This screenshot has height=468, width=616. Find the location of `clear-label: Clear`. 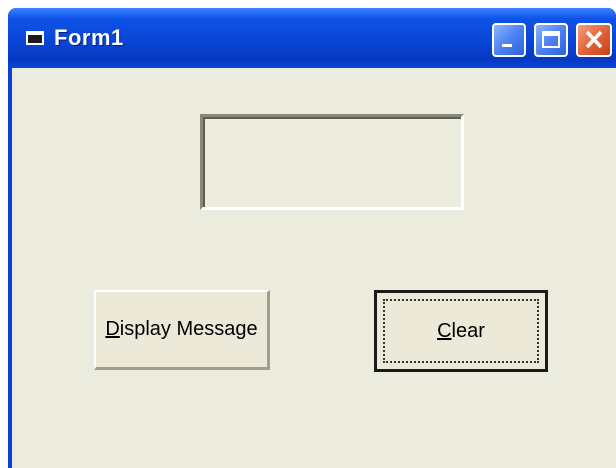

clear-label: Clear is located at coordinates (461, 330).